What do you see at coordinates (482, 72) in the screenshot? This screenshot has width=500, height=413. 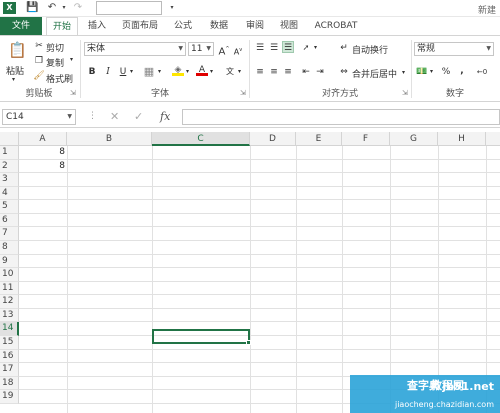 I see `increase-decimal-icon: ←0` at bounding box center [482, 72].